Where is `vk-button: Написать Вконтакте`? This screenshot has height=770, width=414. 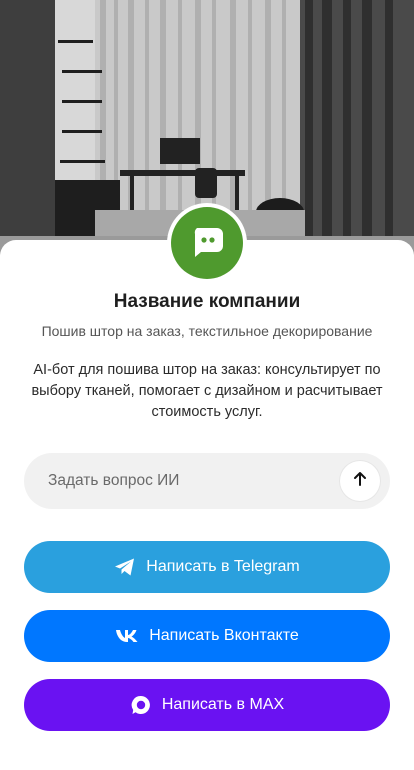 vk-button: Написать Вконтакте is located at coordinates (207, 636).